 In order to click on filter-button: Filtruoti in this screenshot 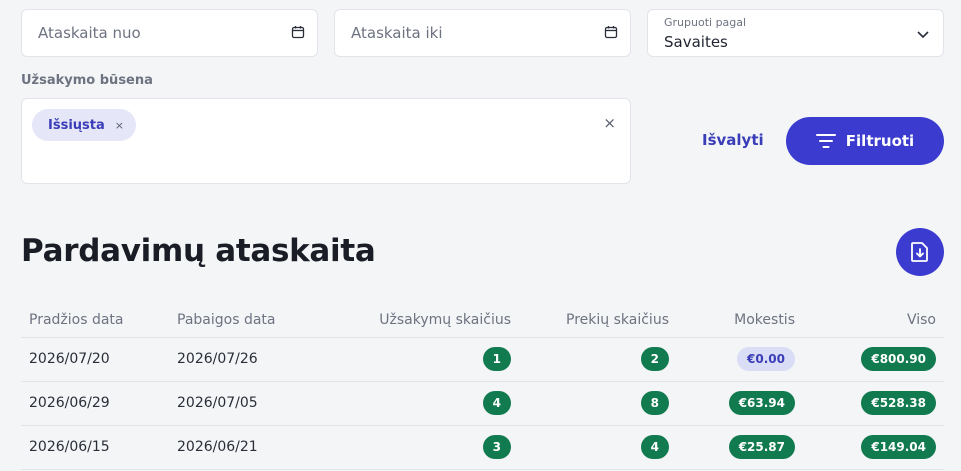, I will do `click(865, 141)`.